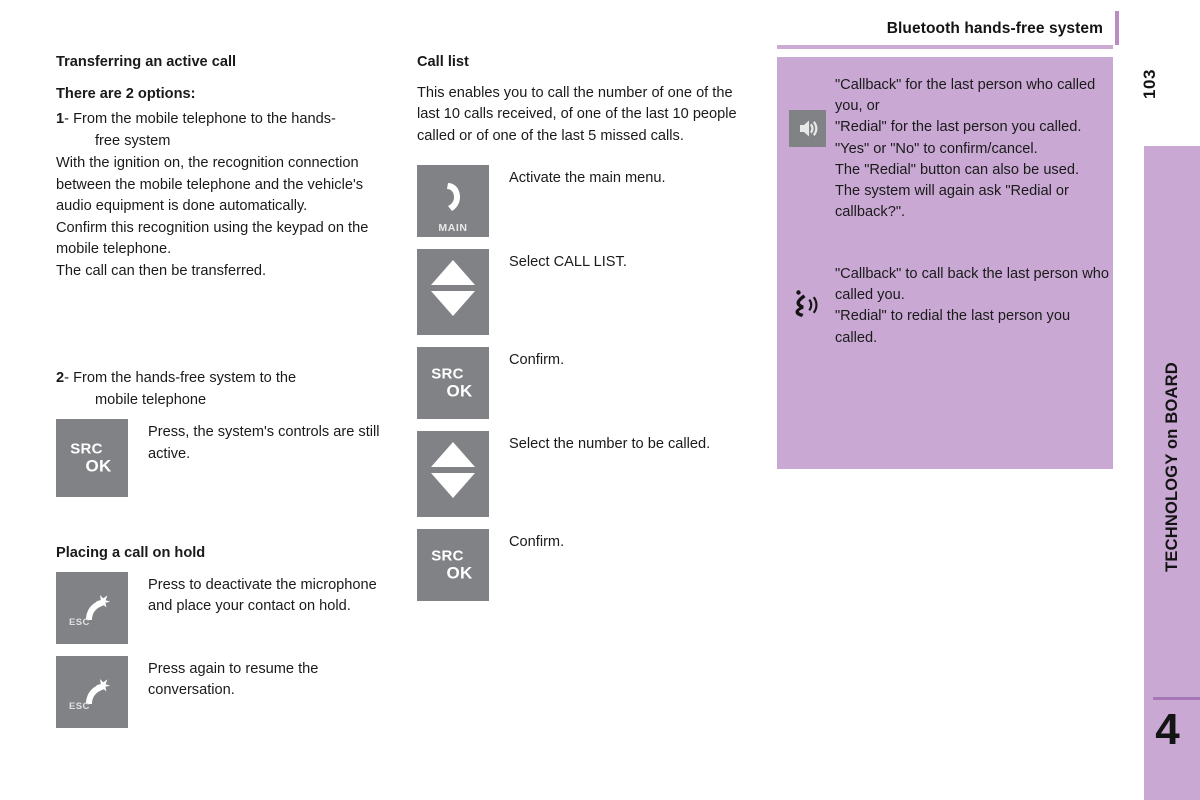  I want to click on option-1-dash: -, so click(66, 119).